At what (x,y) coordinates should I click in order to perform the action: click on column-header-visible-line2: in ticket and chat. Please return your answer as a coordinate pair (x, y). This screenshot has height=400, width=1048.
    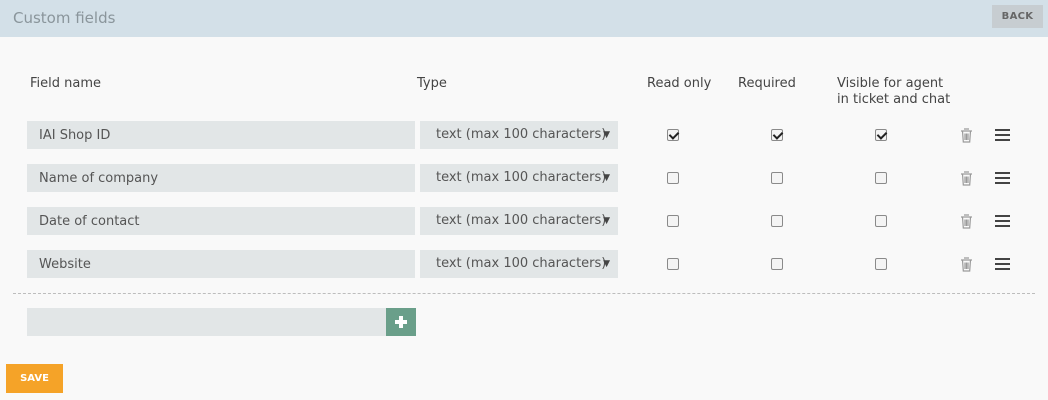
    Looking at the image, I should click on (894, 99).